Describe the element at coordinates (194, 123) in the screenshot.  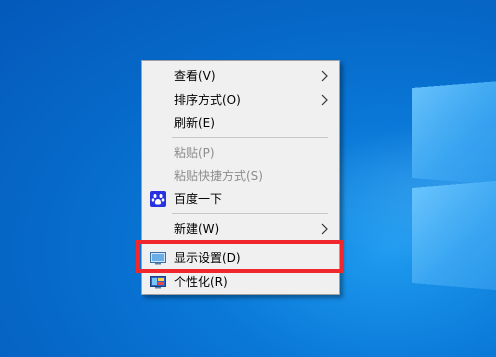
I see `menu-item-refresh-label: 刷新(E)` at that location.